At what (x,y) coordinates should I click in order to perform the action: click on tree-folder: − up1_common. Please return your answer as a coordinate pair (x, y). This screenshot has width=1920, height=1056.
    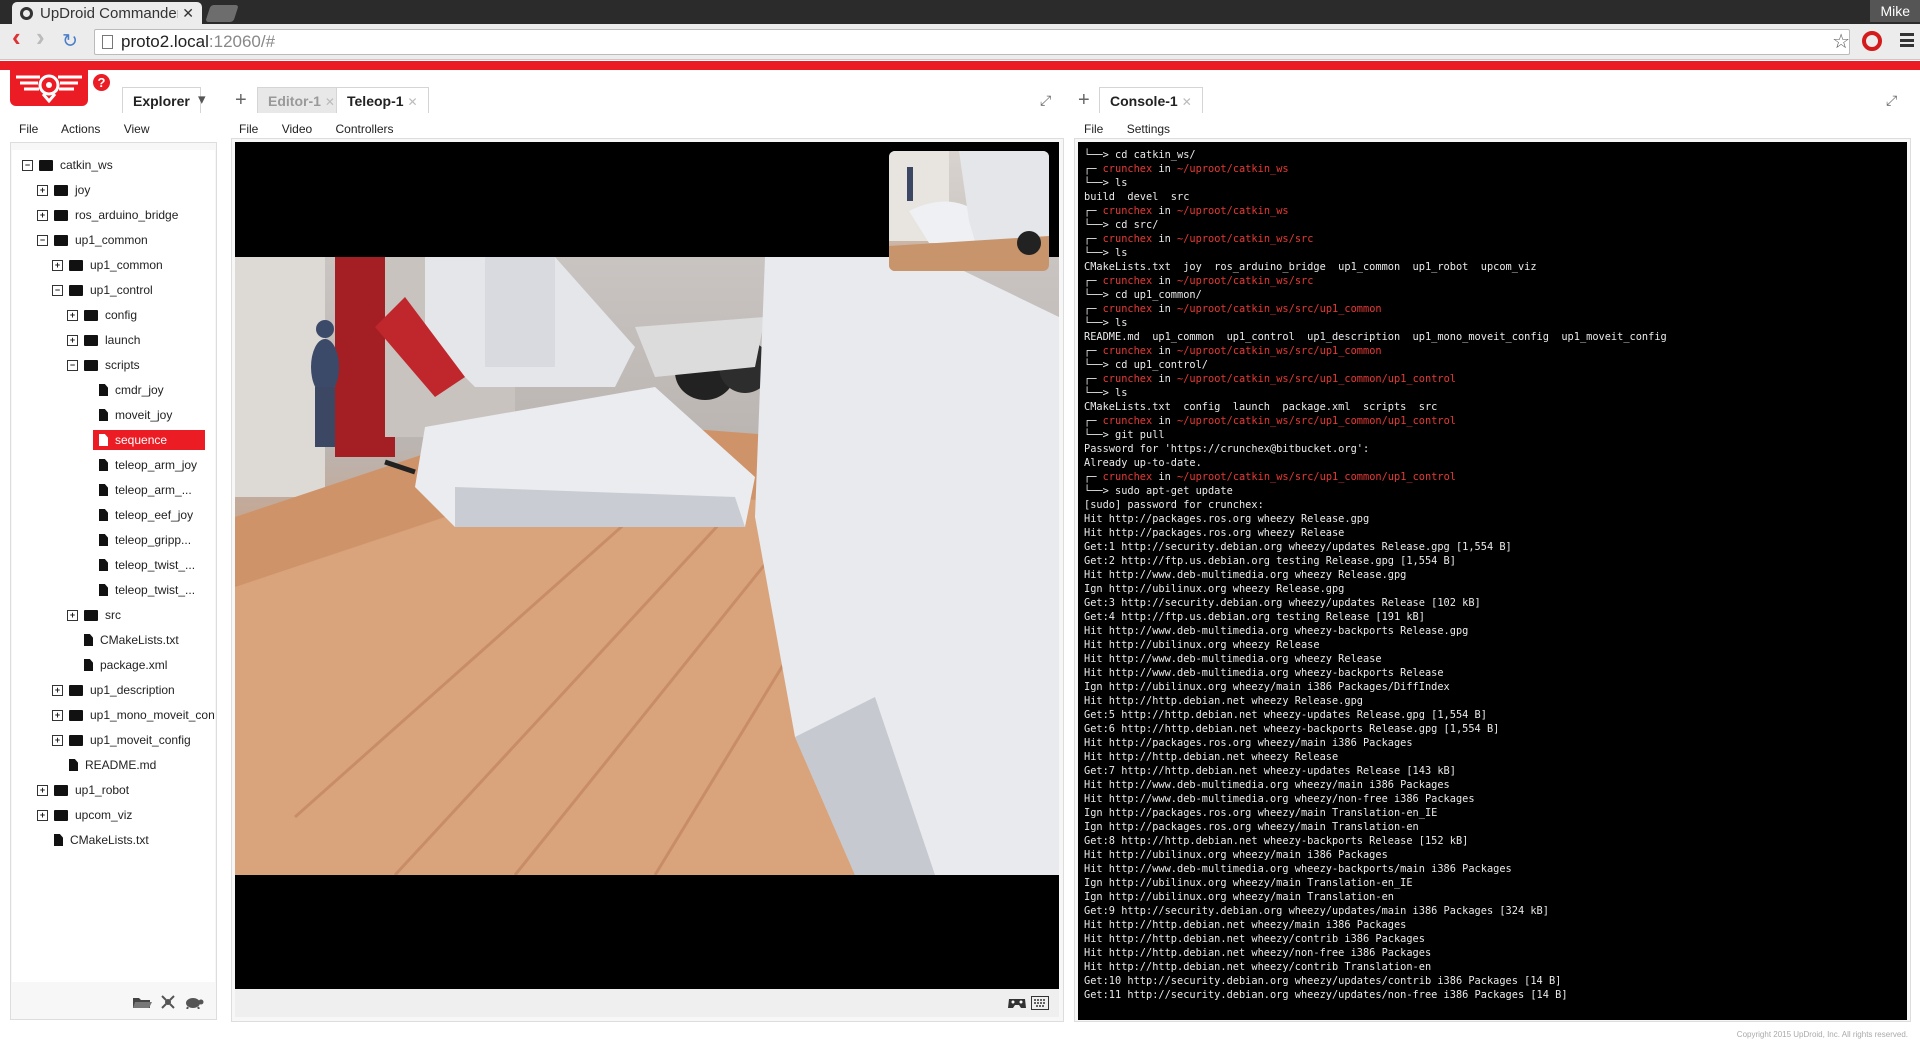
    Looking at the image, I should click on (92, 240).